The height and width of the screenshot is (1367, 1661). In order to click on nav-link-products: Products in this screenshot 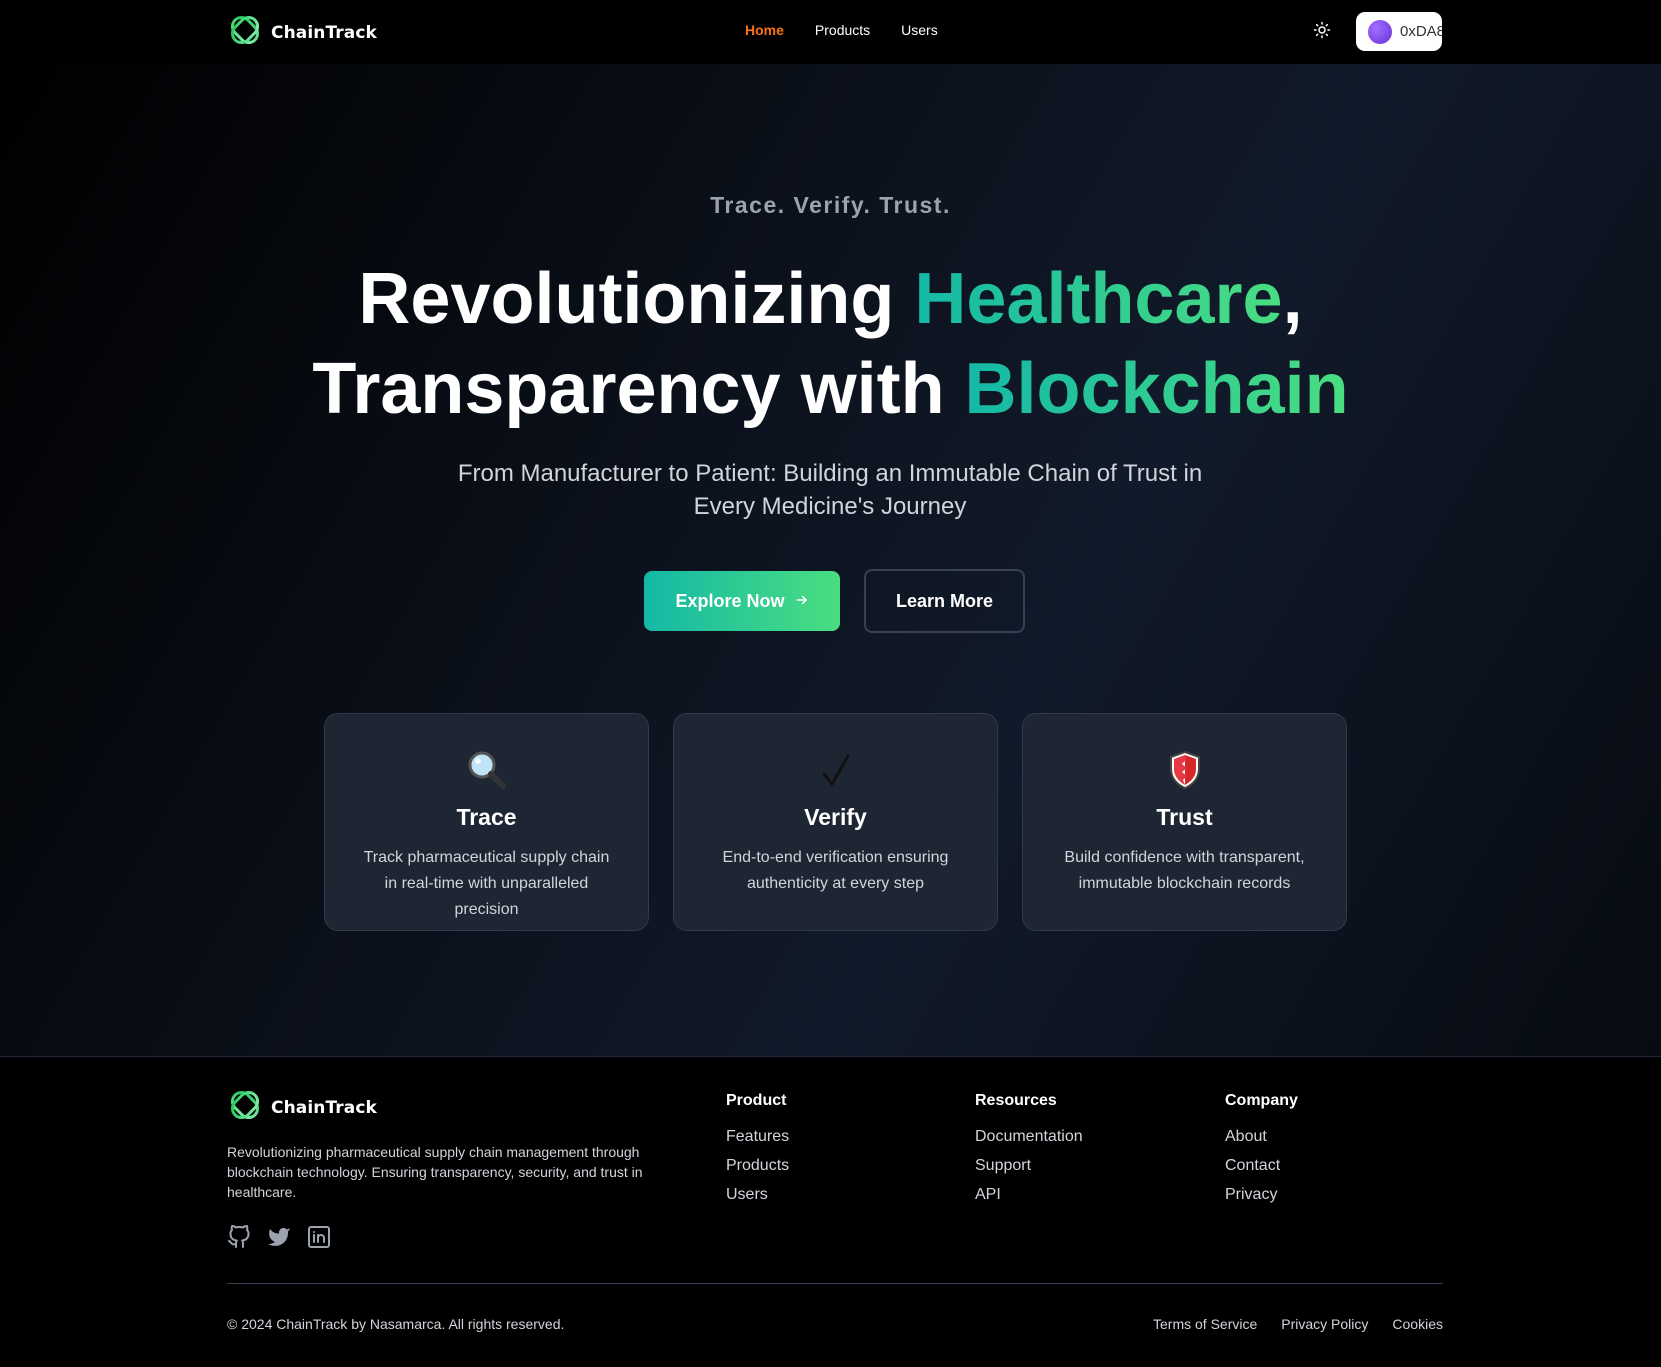, I will do `click(842, 30)`.